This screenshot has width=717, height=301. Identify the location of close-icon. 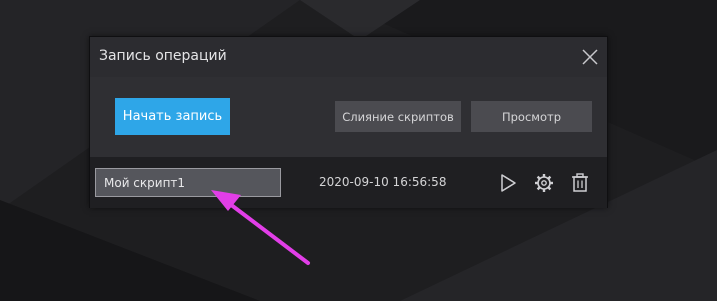
(590, 57).